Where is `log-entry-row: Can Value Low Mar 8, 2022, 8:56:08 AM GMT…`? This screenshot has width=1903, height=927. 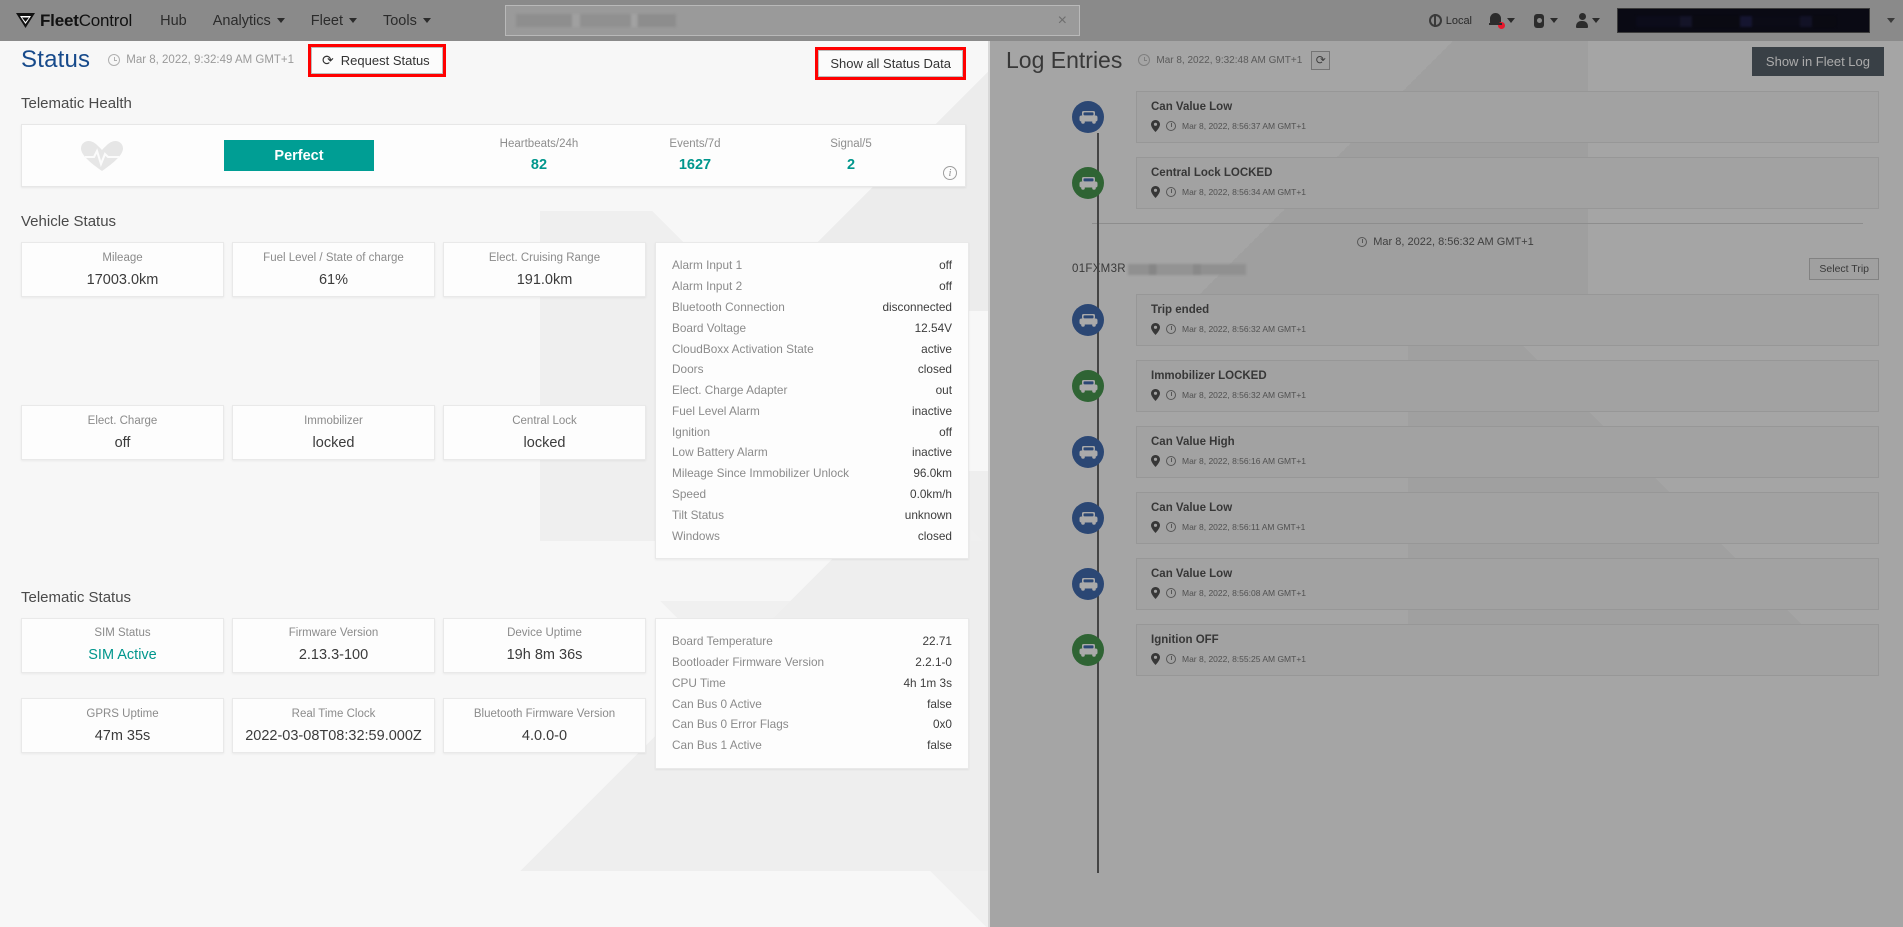
log-entry-row: Can Value Low Mar 8, 2022, 8:56:08 AM GMT… is located at coordinates (1445, 584).